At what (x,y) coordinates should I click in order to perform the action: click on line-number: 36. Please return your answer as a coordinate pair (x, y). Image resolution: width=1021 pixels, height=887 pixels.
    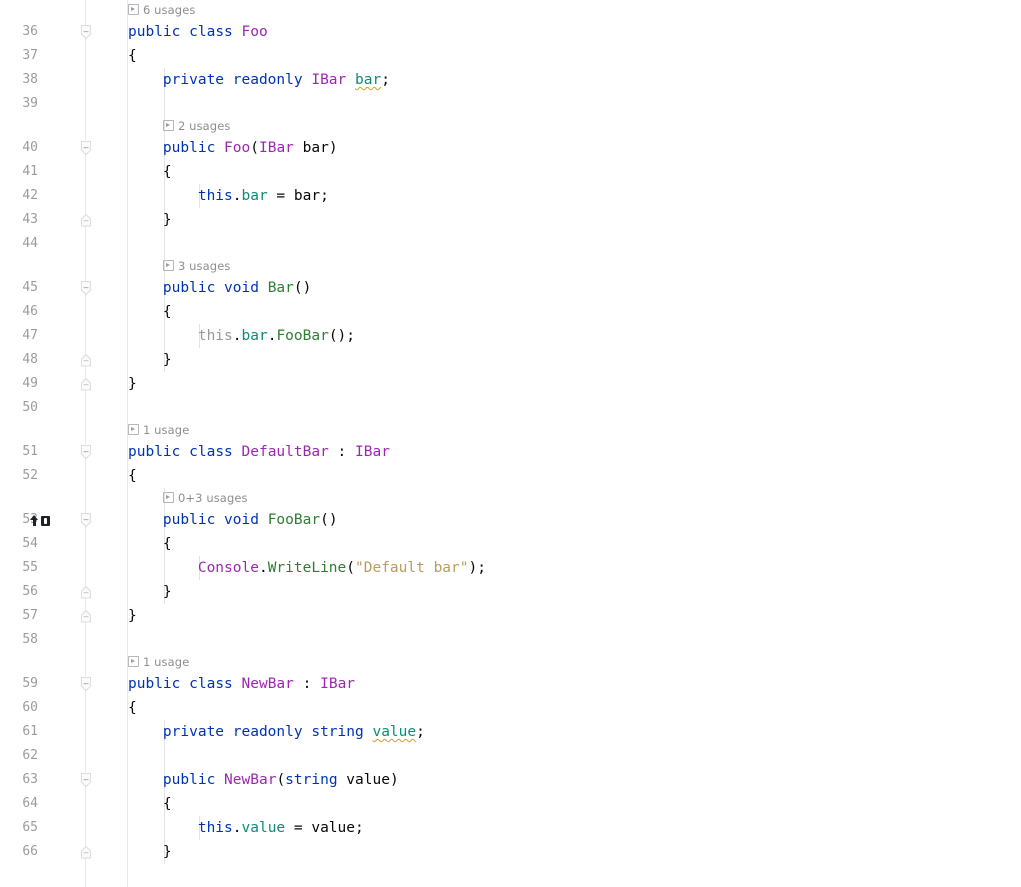
    Looking at the image, I should click on (19, 32).